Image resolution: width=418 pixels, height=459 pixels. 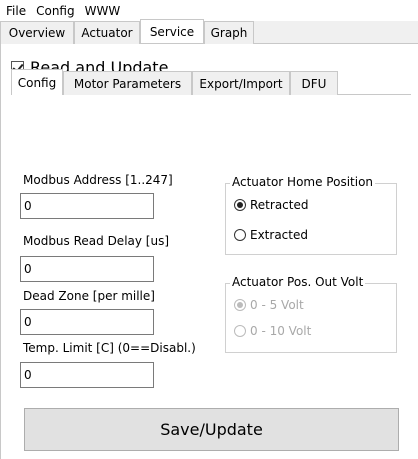 What do you see at coordinates (209, 10) in the screenshot?
I see `menu-bar: File Config WWW` at bounding box center [209, 10].